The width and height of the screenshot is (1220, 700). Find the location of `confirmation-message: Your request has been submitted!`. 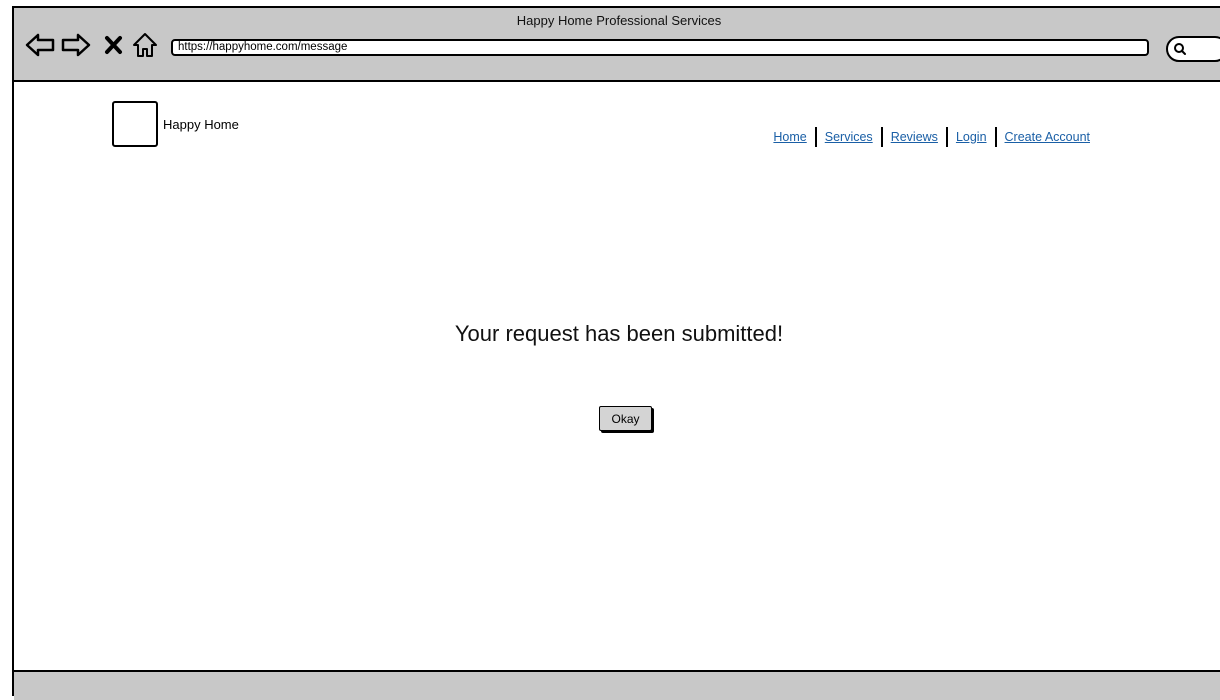

confirmation-message: Your request has been submitted! is located at coordinates (619, 333).